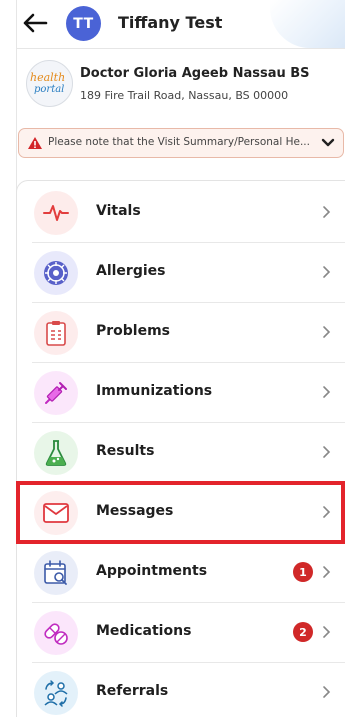 Image resolution: width=345 pixels, height=717 pixels. I want to click on warning-icon, so click(35, 143).